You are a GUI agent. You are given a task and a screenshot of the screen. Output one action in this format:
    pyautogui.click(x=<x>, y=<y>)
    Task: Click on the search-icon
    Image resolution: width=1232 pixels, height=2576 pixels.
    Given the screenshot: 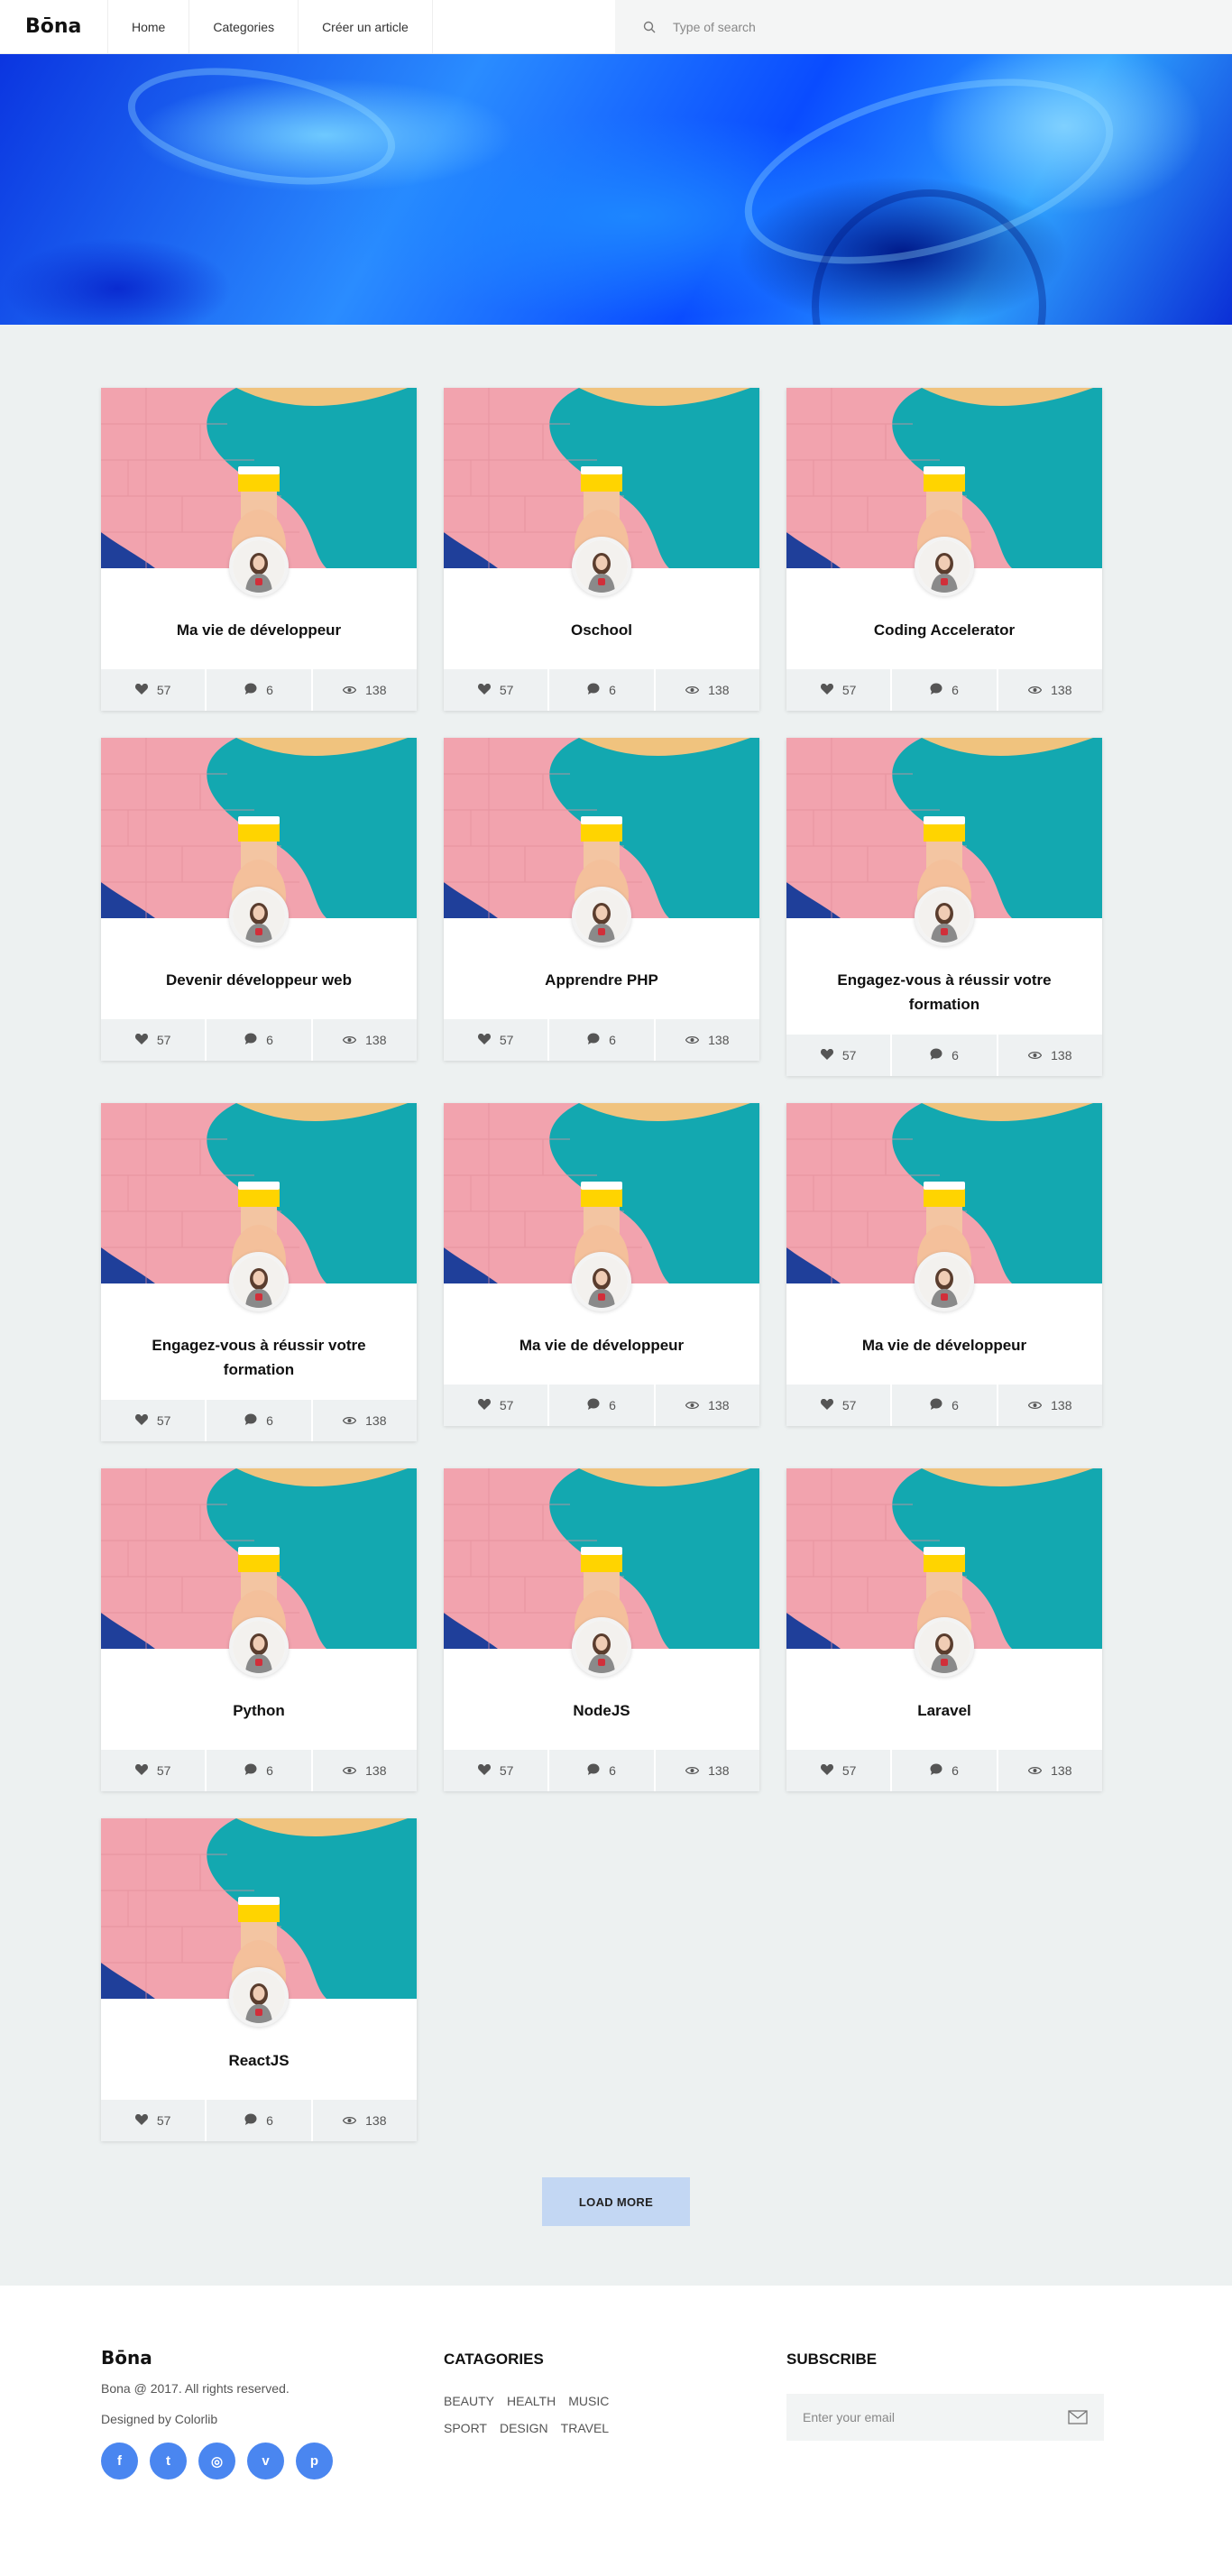 What is the action you would take?
    pyautogui.click(x=649, y=27)
    